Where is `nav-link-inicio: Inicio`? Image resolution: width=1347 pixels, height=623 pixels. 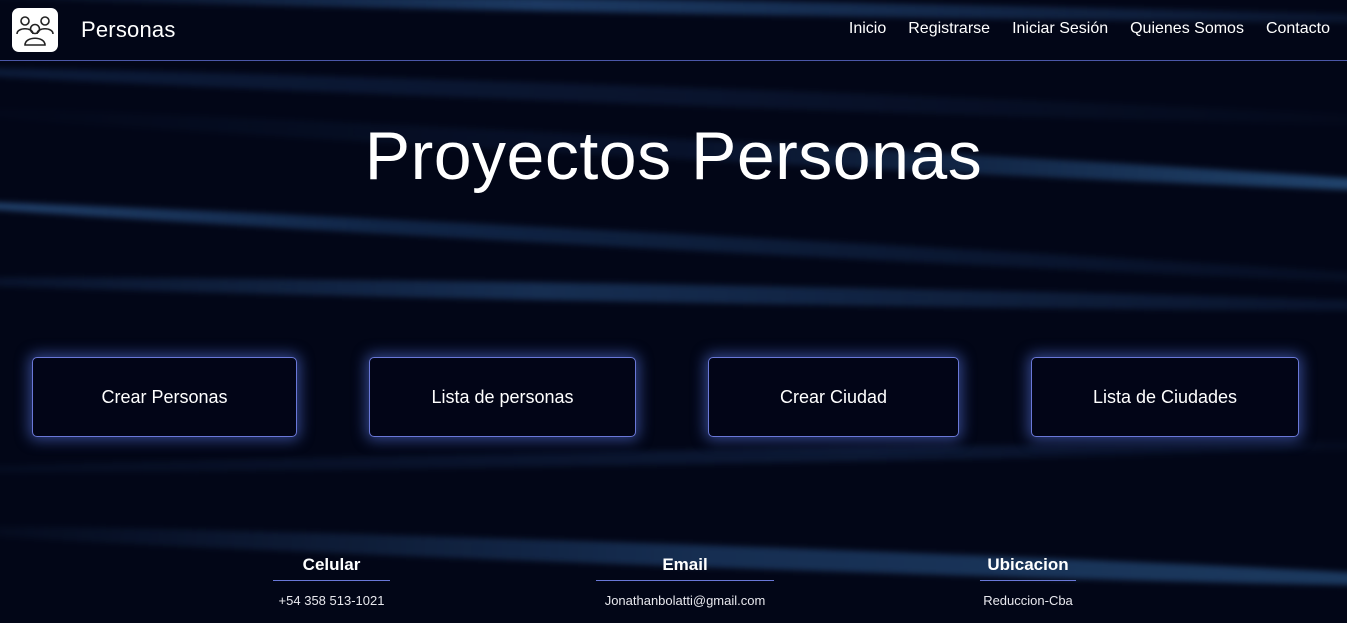
nav-link-inicio: Inicio is located at coordinates (867, 29).